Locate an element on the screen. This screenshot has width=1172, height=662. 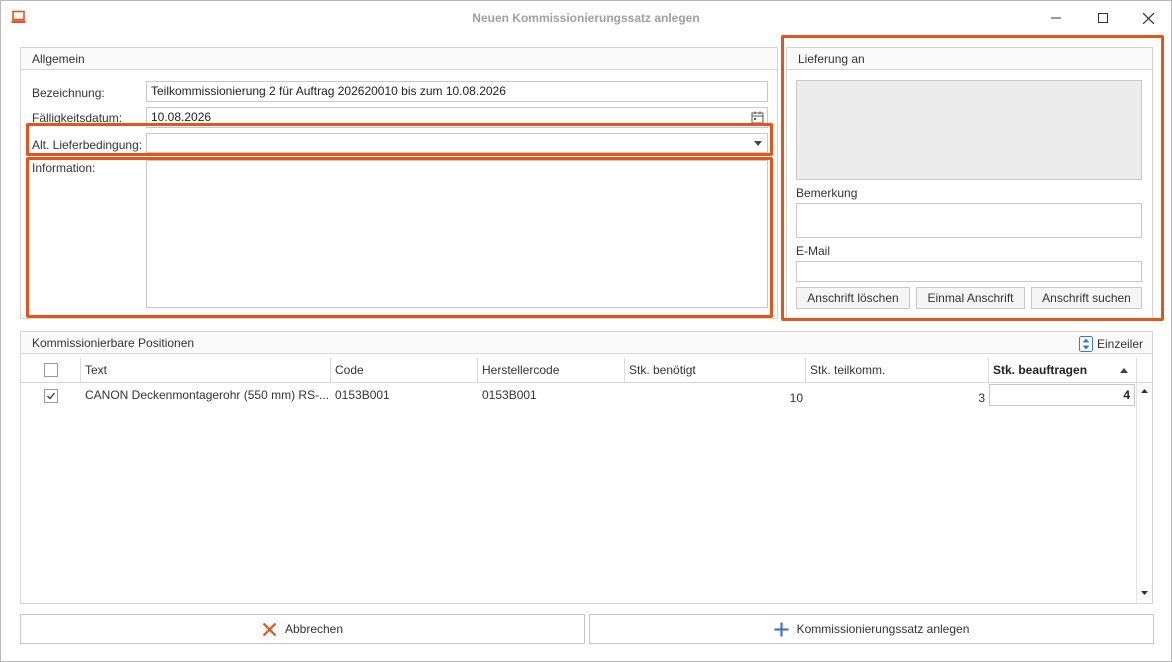
row-checkbox is located at coordinates (51, 396).